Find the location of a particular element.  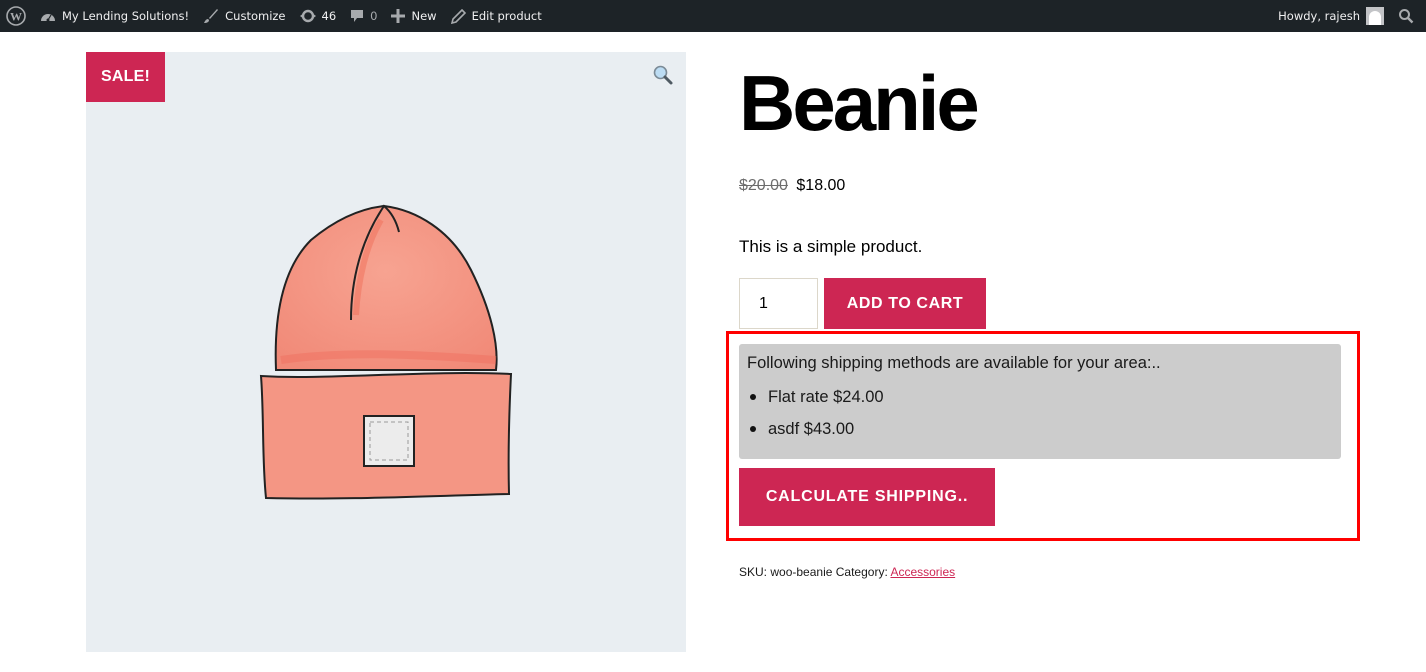

comments-link: 0 is located at coordinates (363, 16).